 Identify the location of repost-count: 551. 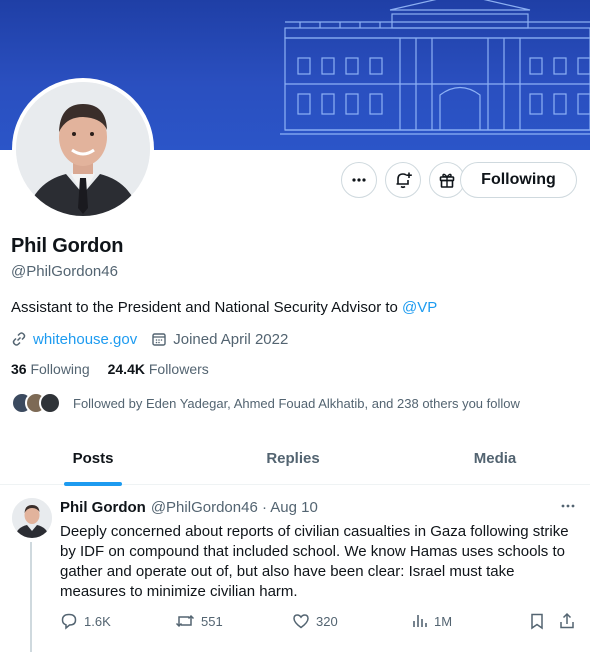
(212, 621).